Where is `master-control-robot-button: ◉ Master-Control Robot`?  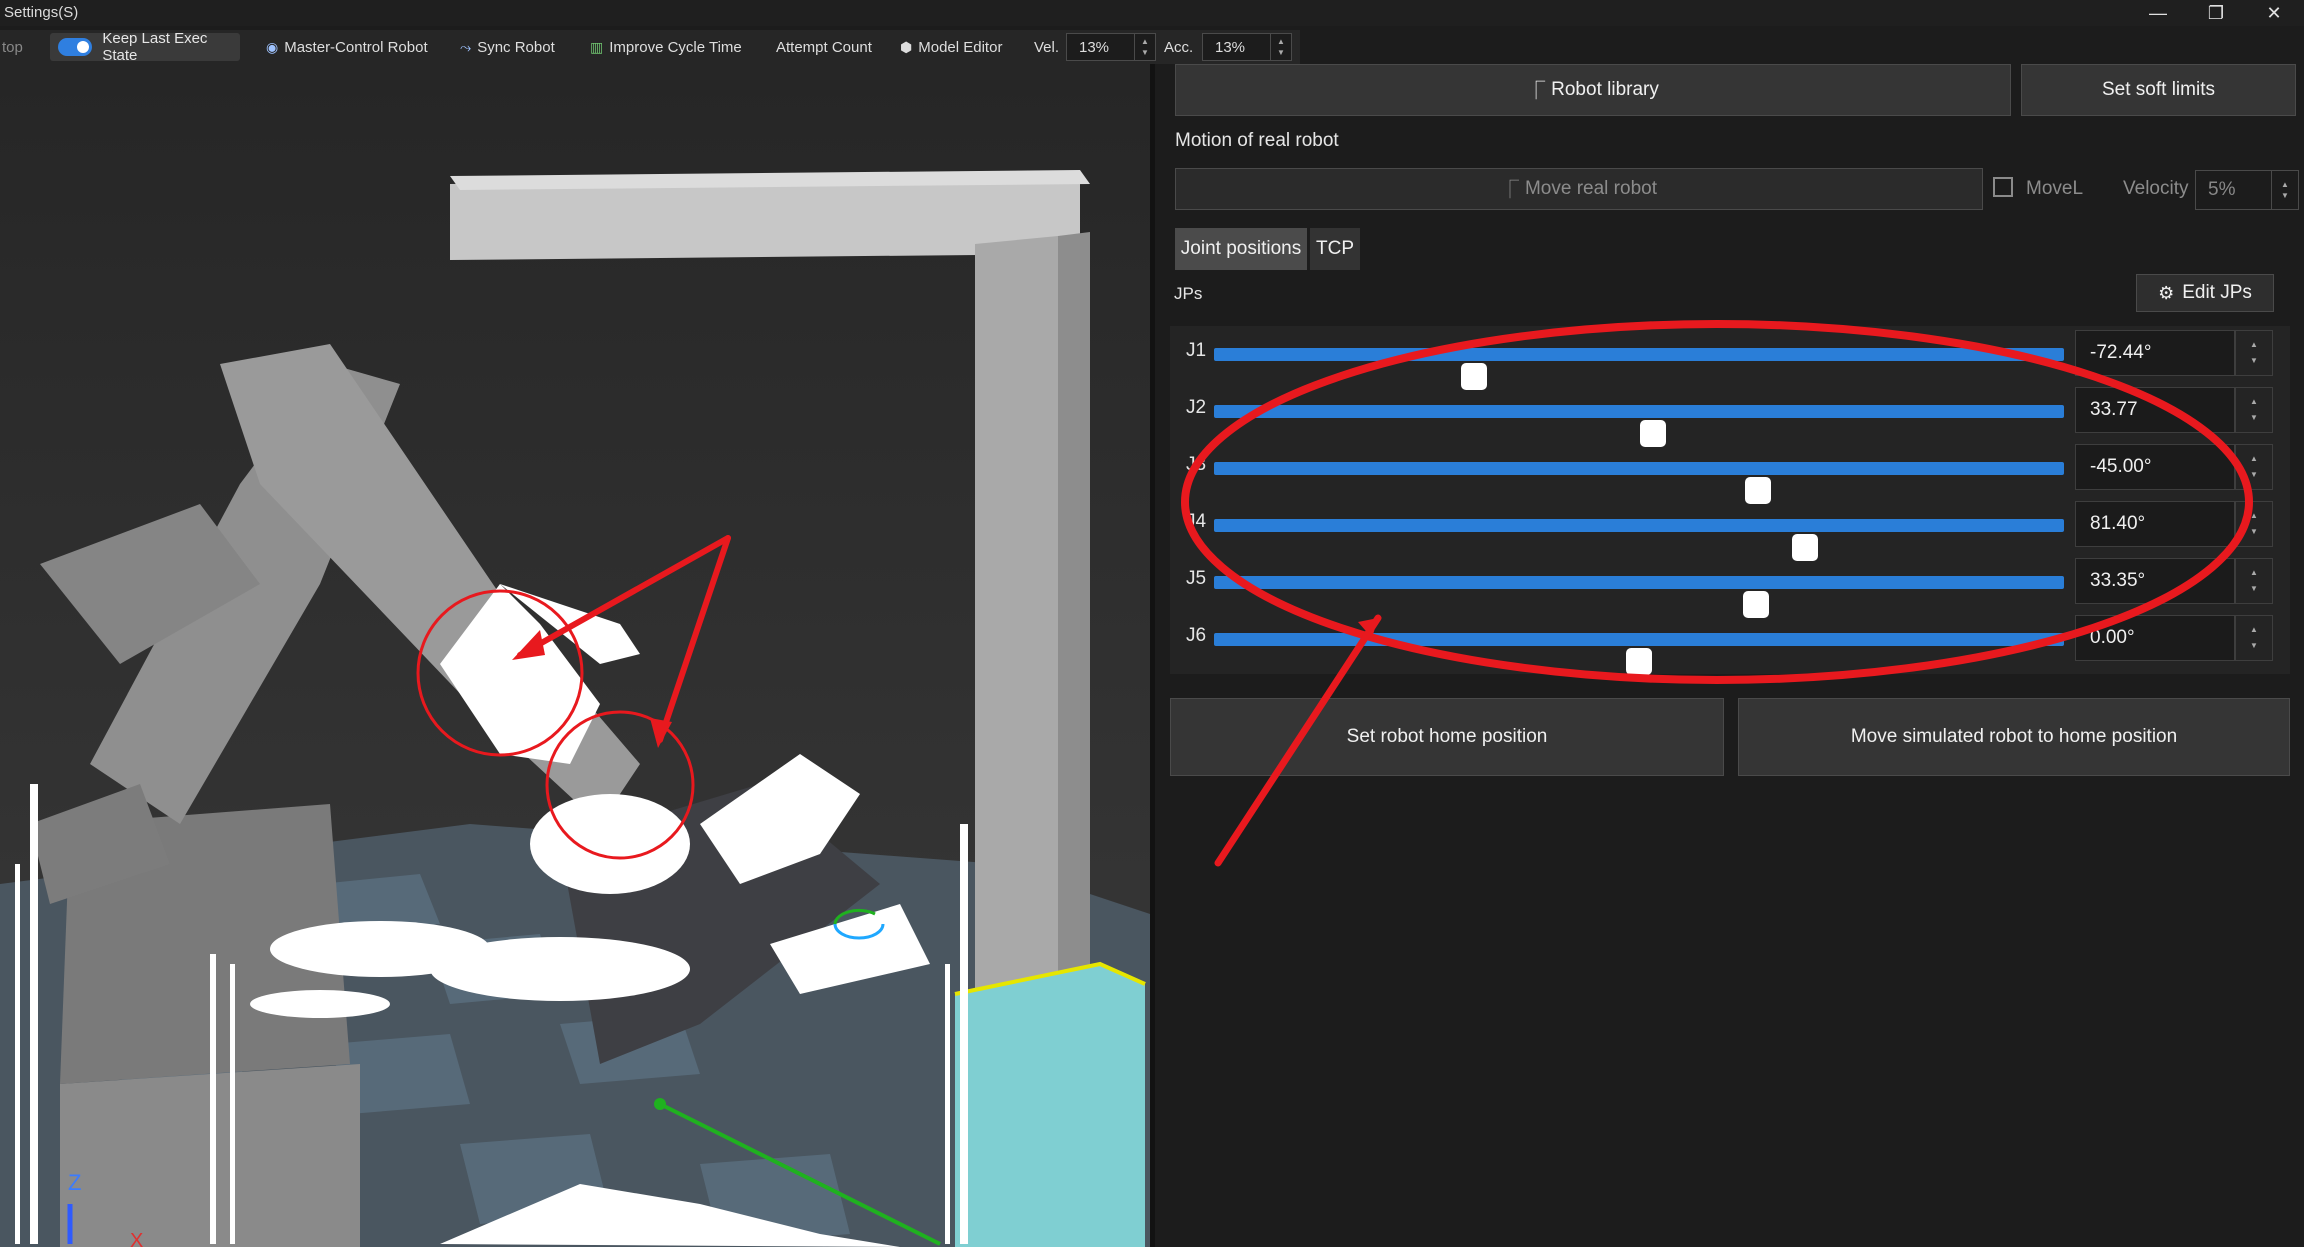 master-control-robot-button: ◉ Master-Control Robot is located at coordinates (347, 47).